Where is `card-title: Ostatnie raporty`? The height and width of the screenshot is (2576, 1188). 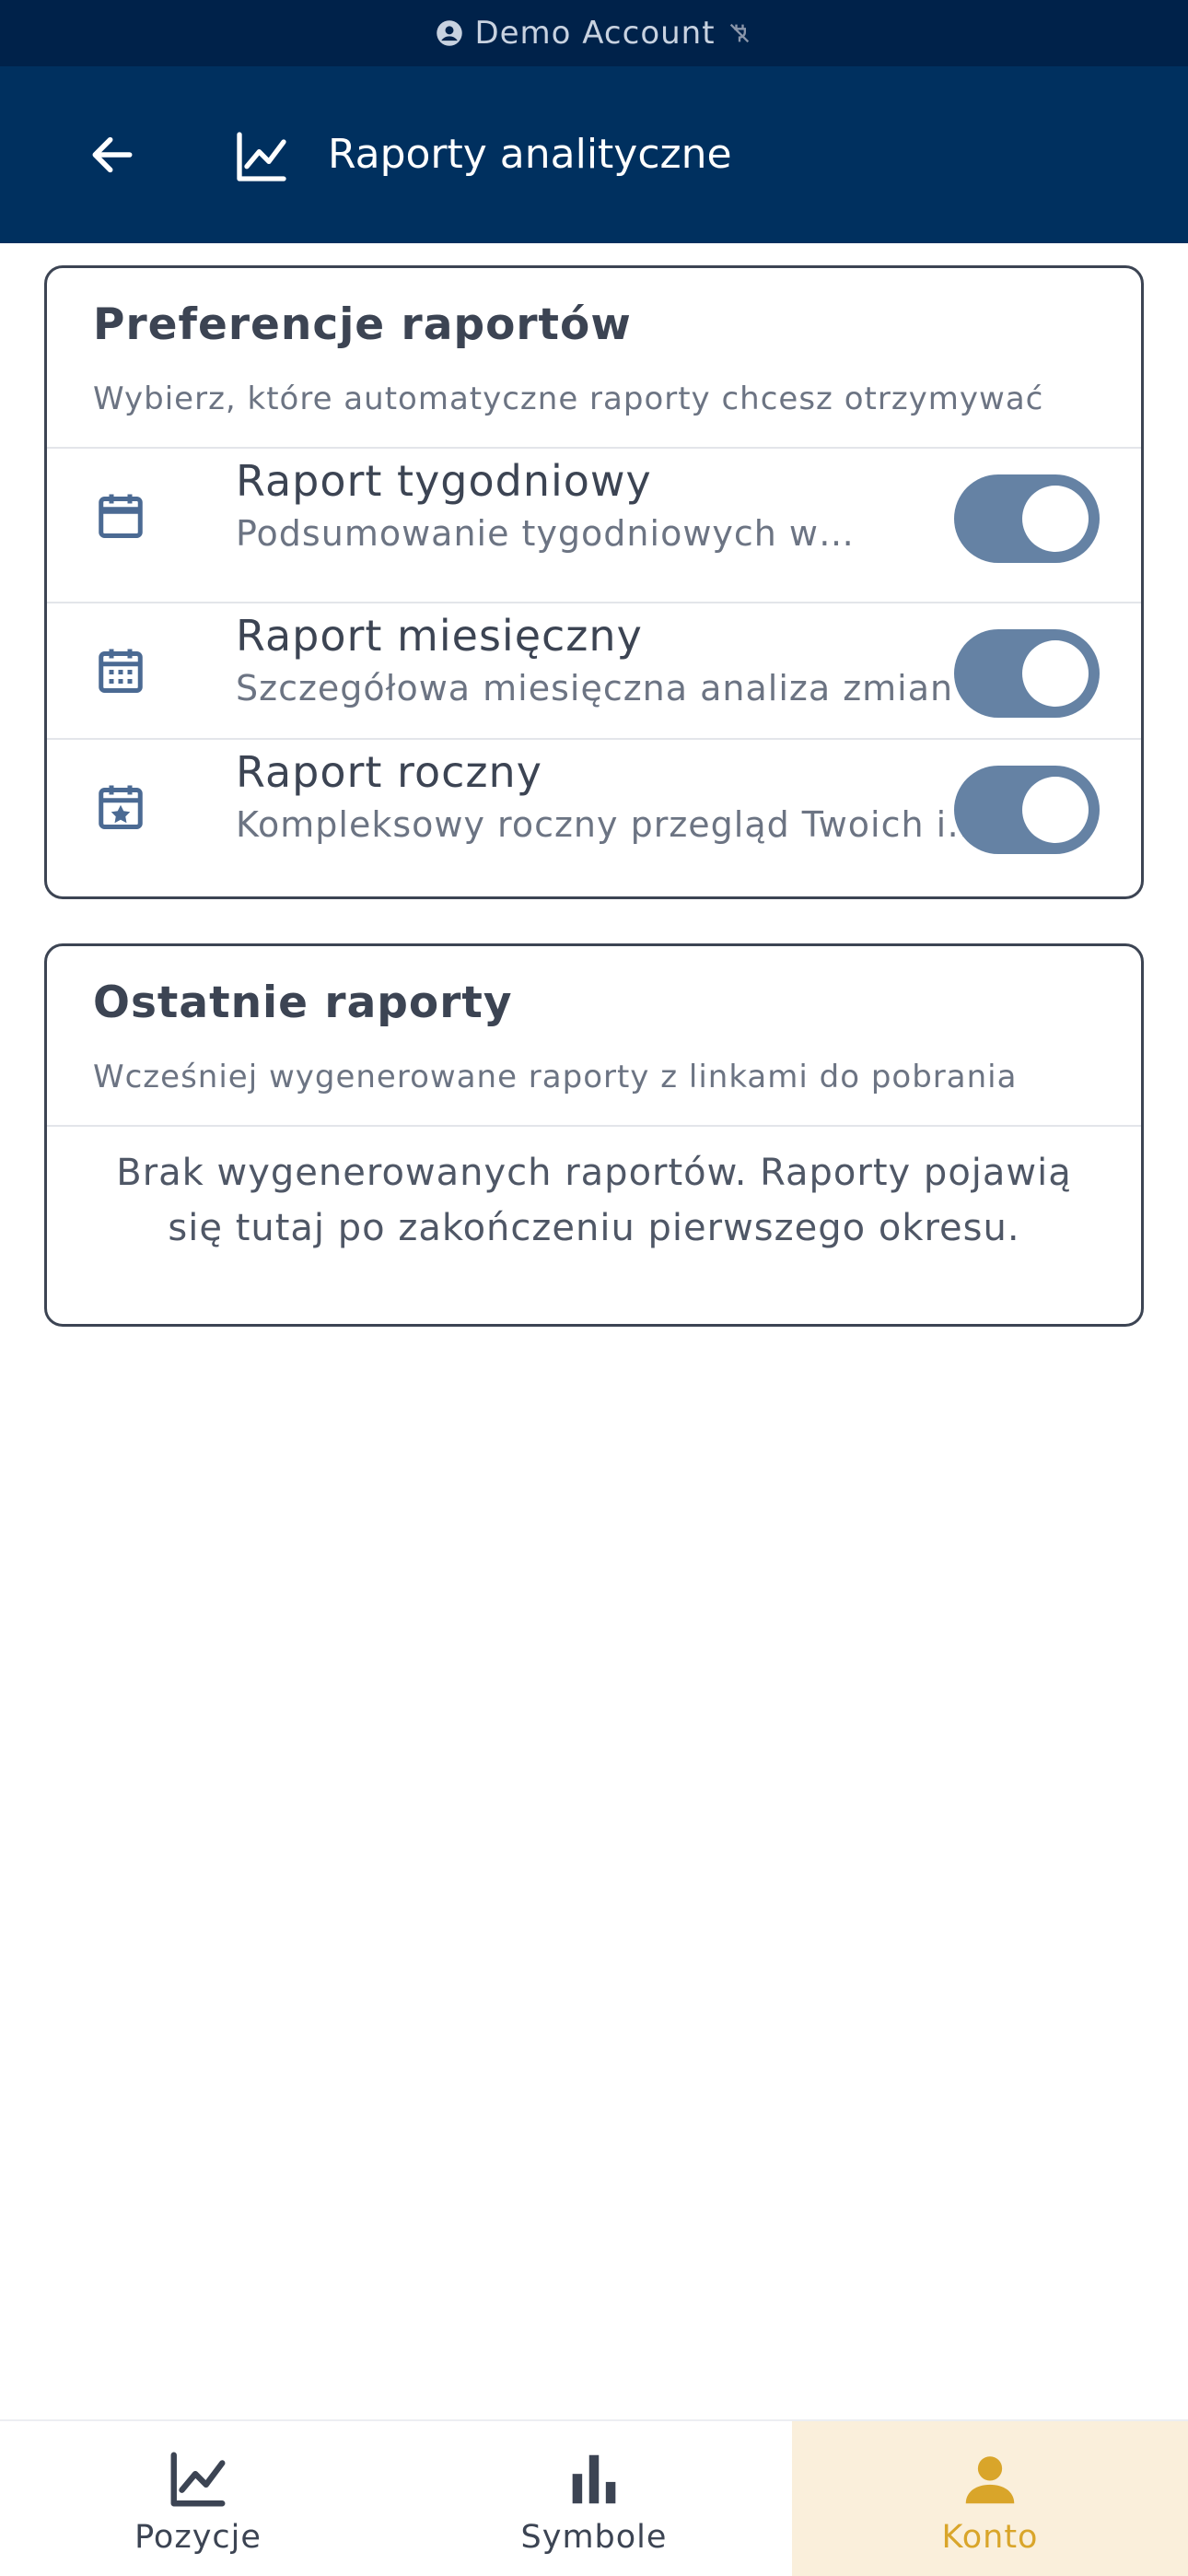
card-title: Ostatnie raporty is located at coordinates (303, 1003).